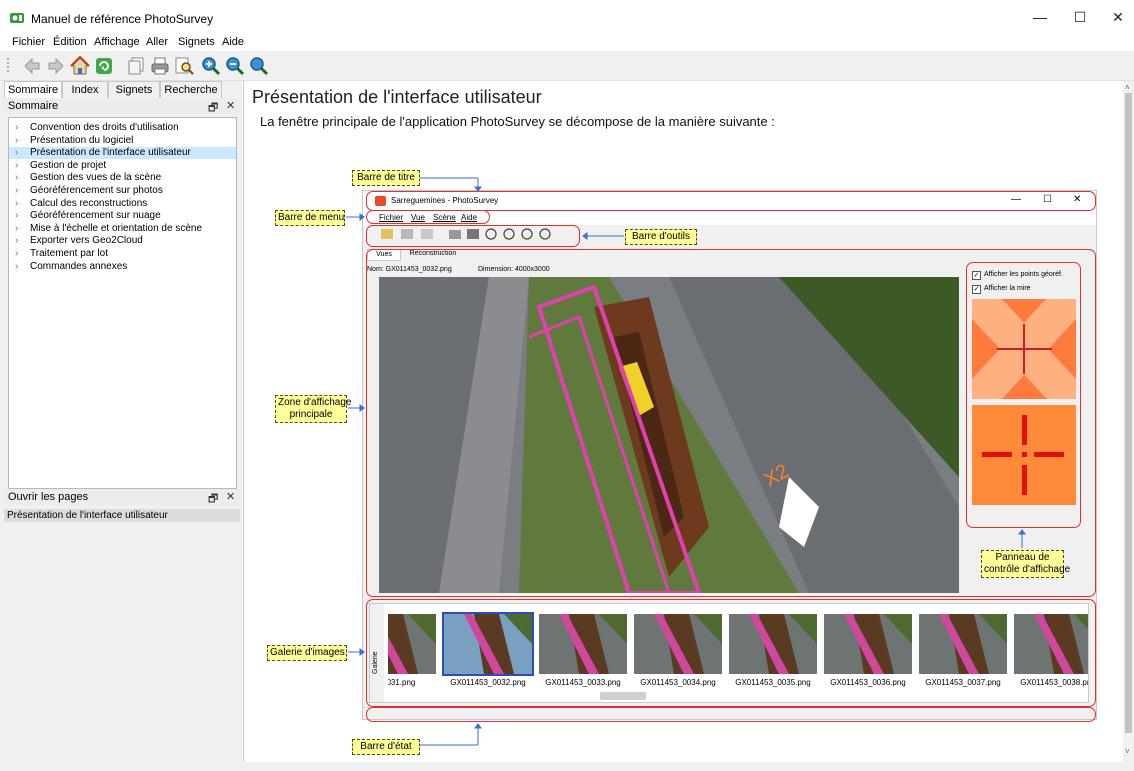  What do you see at coordinates (196, 42) in the screenshot?
I see `menu-signets: Signets` at bounding box center [196, 42].